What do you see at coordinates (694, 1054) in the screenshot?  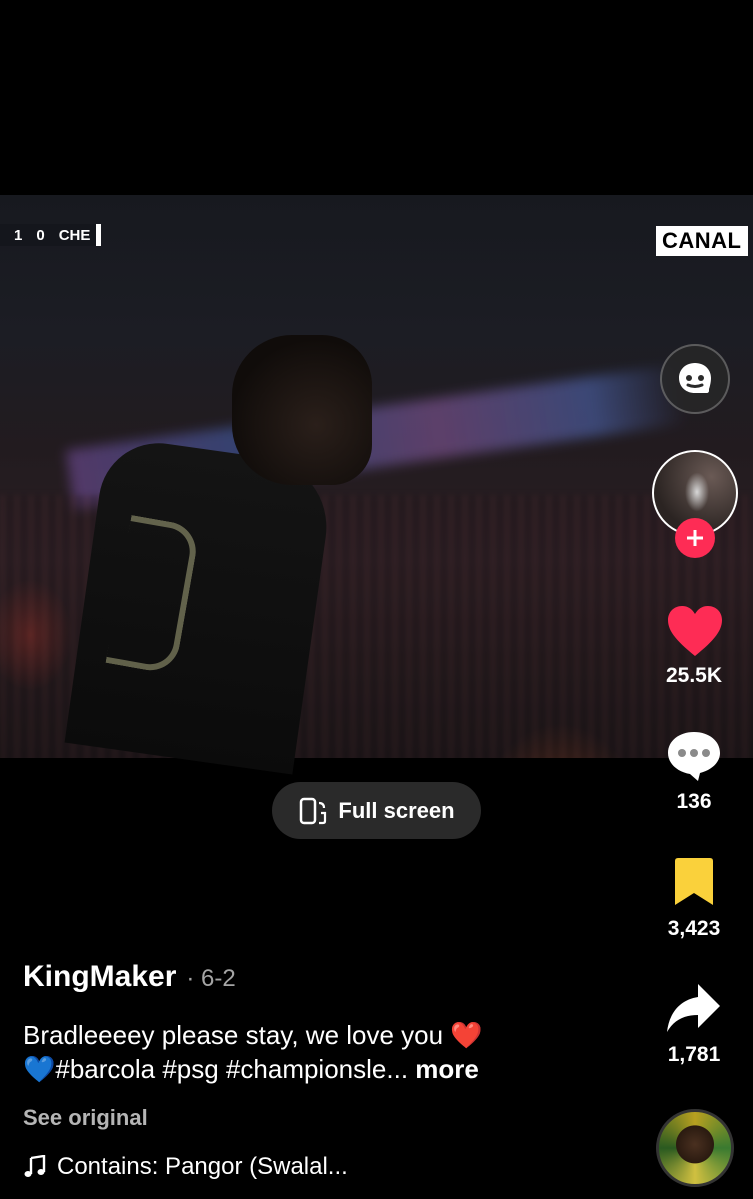 I see `share-count: 1,781` at bounding box center [694, 1054].